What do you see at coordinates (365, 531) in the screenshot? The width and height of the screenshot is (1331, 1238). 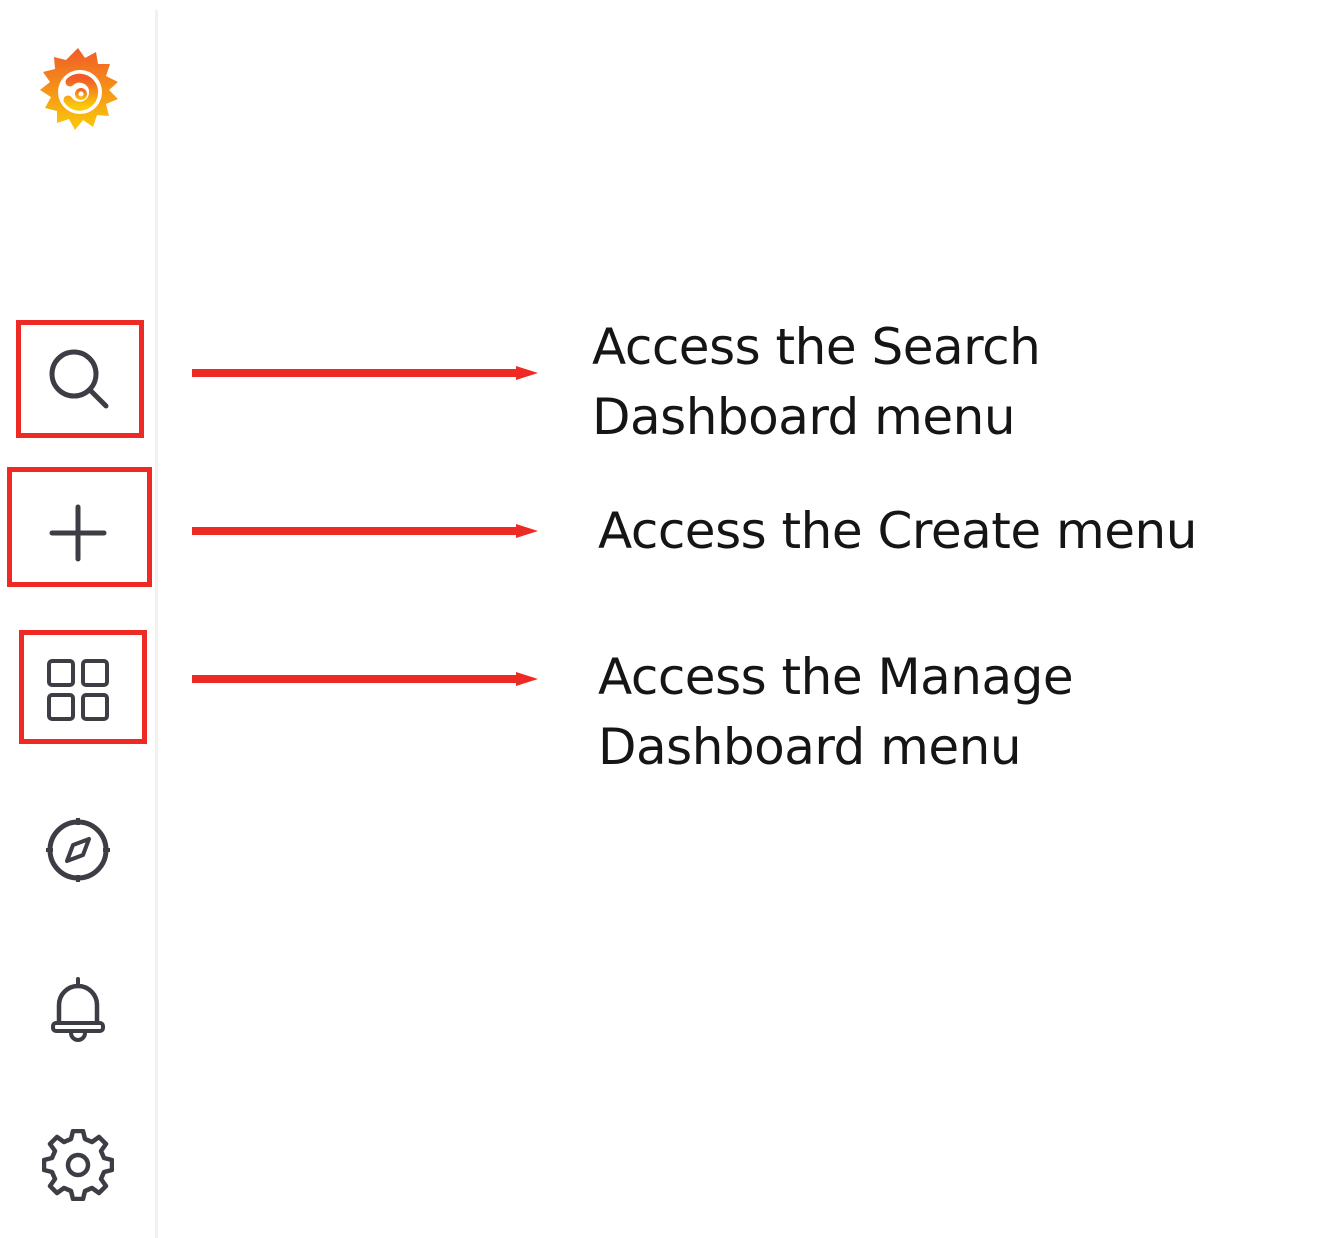 I see `arrow-to-create-annotation` at bounding box center [365, 531].